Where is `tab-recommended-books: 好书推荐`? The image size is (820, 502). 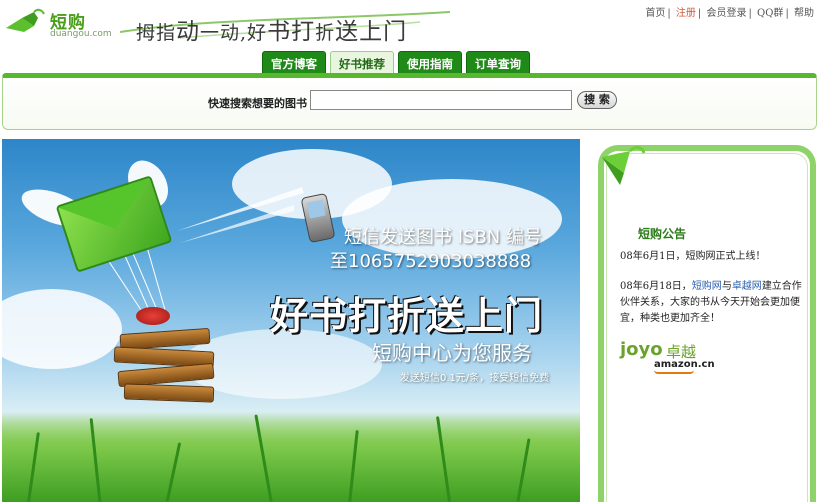
tab-recommended-books: 好书推荐 is located at coordinates (362, 63).